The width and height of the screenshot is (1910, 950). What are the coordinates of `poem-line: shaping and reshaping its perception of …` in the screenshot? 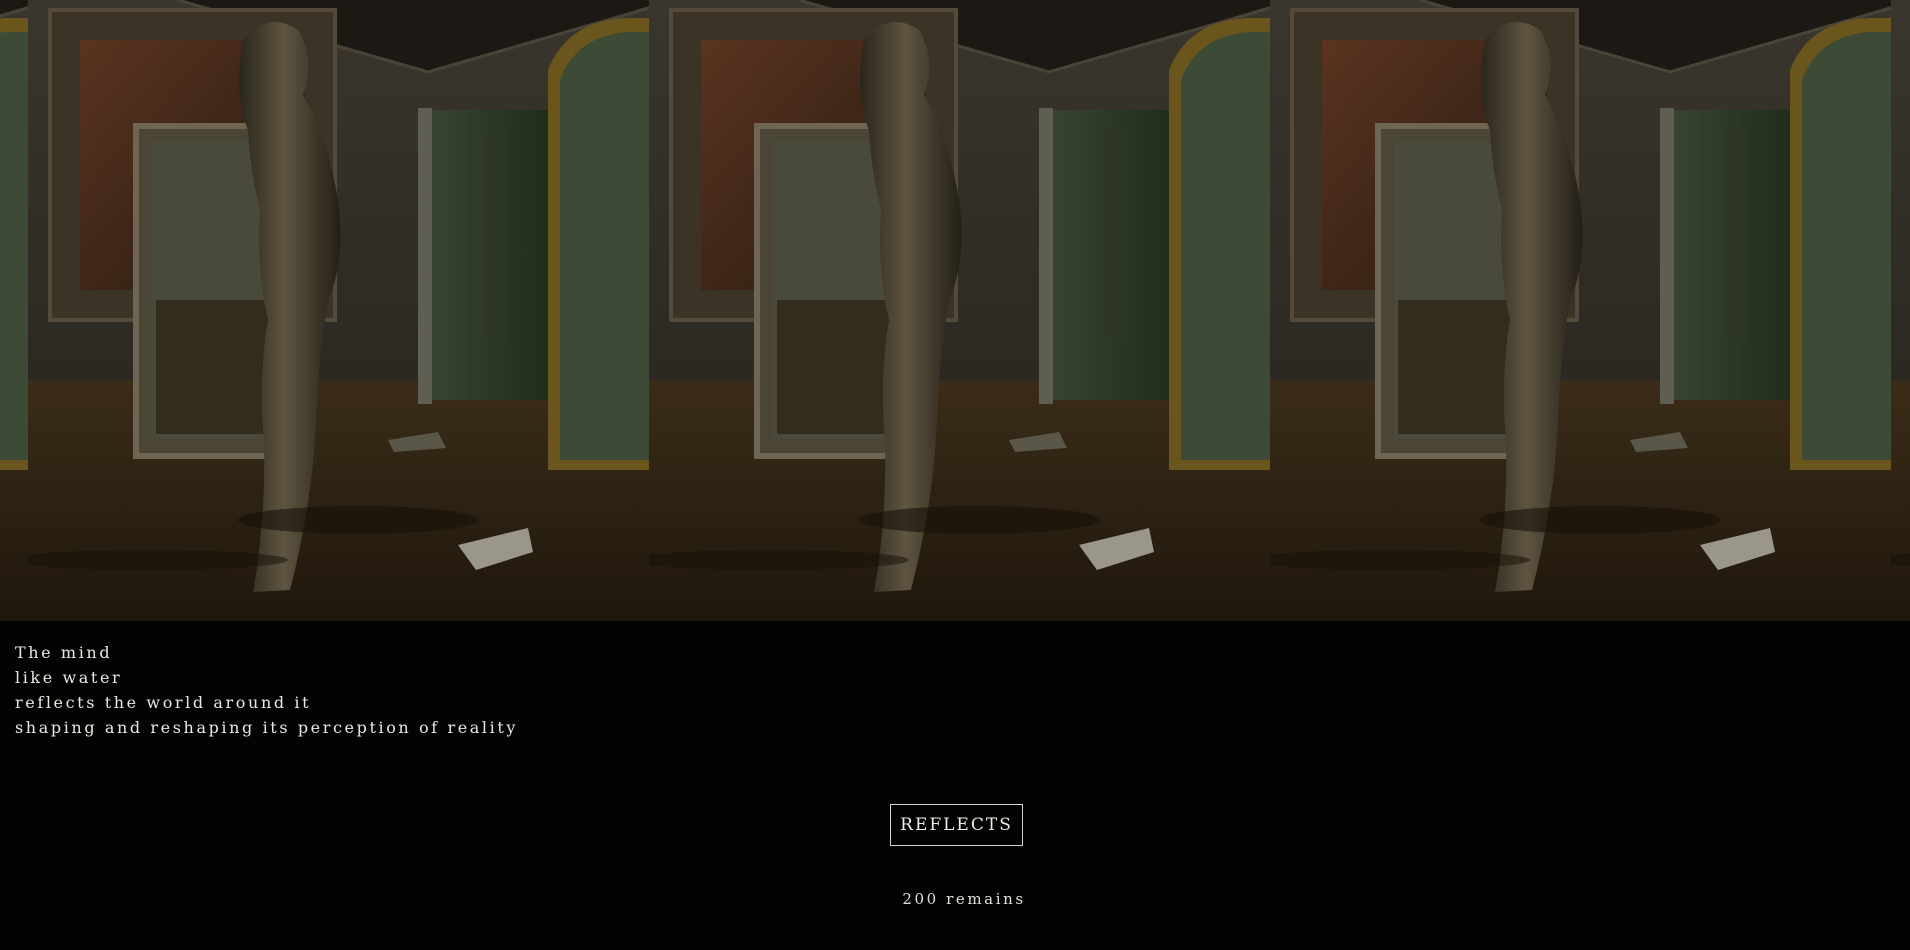 It's located at (267, 727).